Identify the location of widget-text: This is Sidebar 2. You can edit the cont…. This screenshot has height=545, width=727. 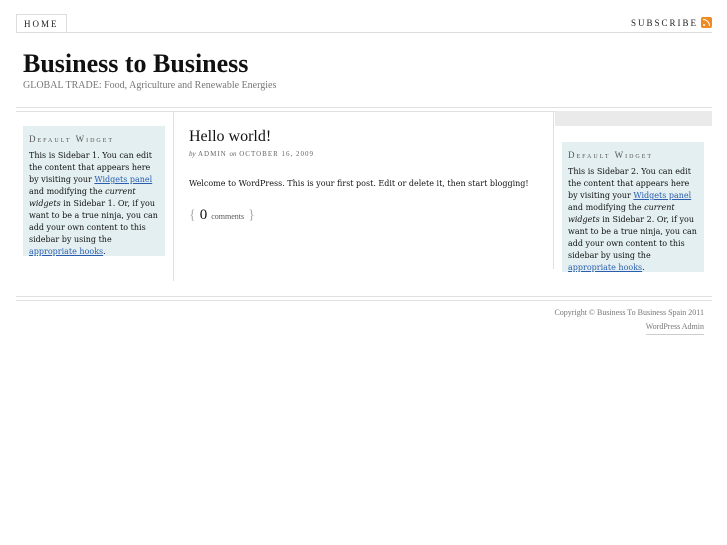
(633, 220).